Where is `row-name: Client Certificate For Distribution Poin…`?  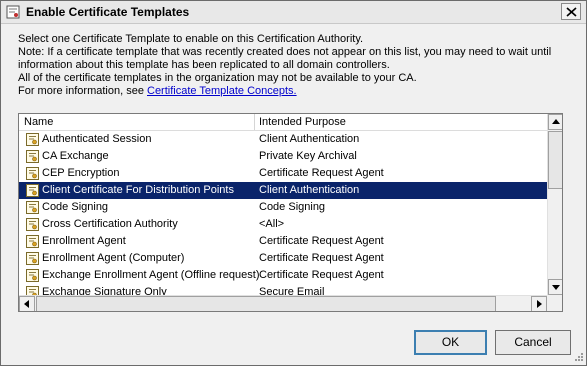 row-name: Client Certificate For Distribution Poin… is located at coordinates (138, 190).